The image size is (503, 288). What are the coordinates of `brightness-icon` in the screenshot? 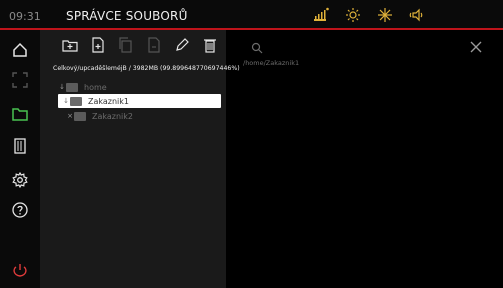 It's located at (353, 15).